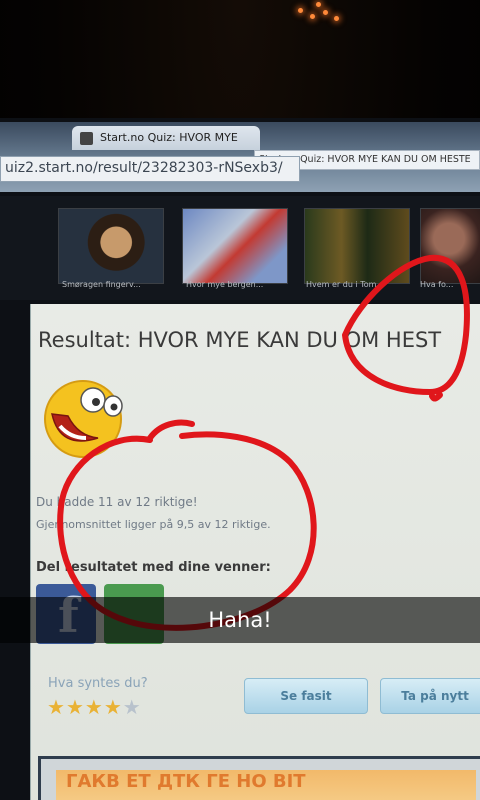 The image size is (480, 800). I want to click on rating-label: Hva syntes du?, so click(98, 683).